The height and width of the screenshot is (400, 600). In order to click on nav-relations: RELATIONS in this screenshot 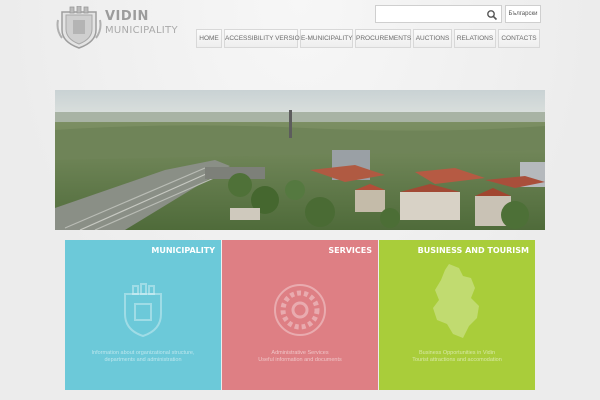, I will do `click(475, 38)`.